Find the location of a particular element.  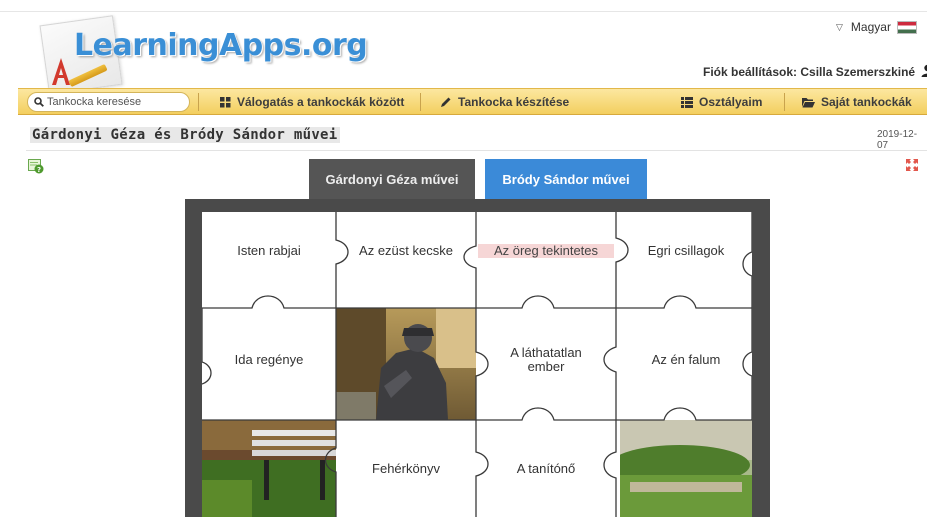

puzzle-piece: Fehérkönyv is located at coordinates (406, 469).